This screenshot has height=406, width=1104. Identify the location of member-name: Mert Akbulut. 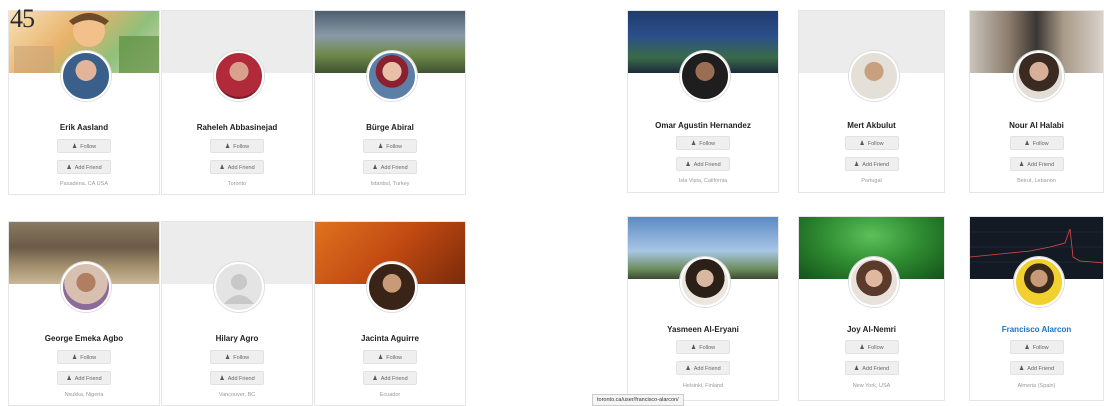
(871, 125).